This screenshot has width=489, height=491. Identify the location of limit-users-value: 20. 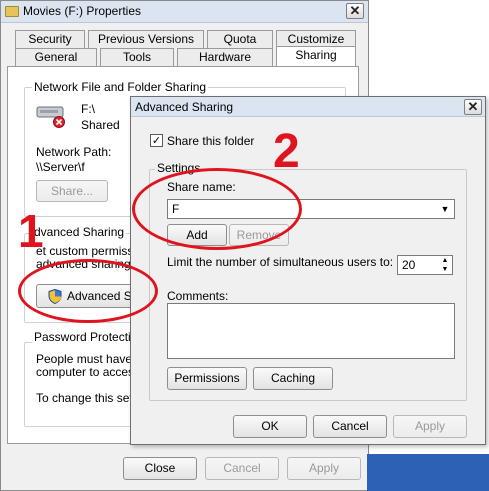
(409, 265).